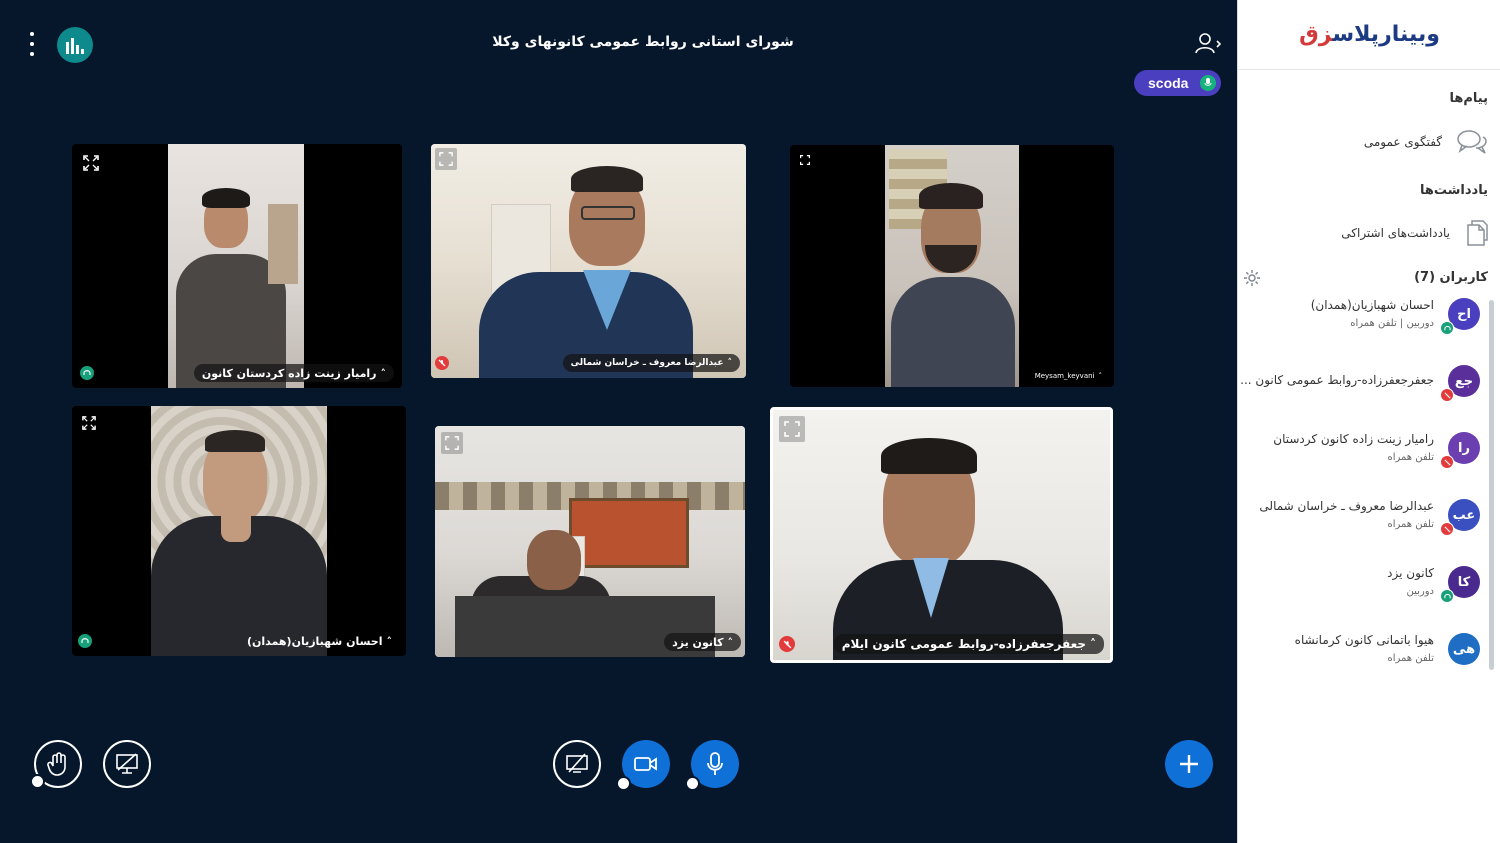 The width and height of the screenshot is (1500, 843). What do you see at coordinates (1491, 485) in the screenshot?
I see `user-list-scrollbar` at bounding box center [1491, 485].